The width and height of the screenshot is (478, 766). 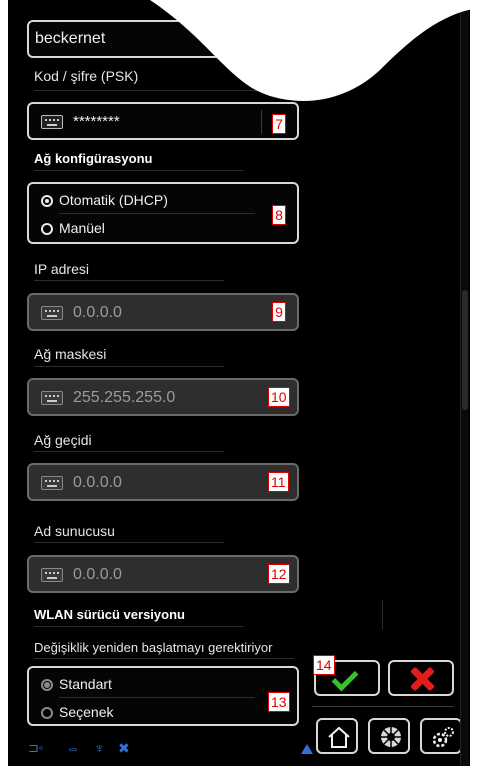 What do you see at coordinates (124, 748) in the screenshot?
I see `expand-icon: ✖` at bounding box center [124, 748].